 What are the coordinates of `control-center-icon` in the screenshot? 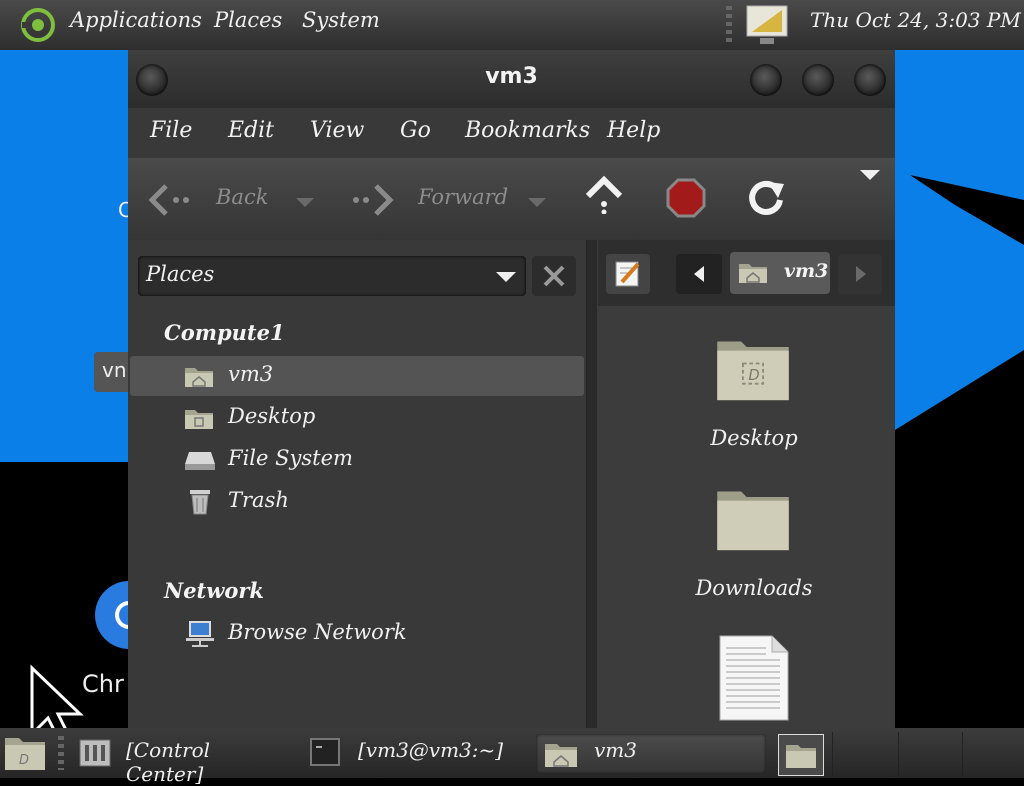 It's located at (95, 753).